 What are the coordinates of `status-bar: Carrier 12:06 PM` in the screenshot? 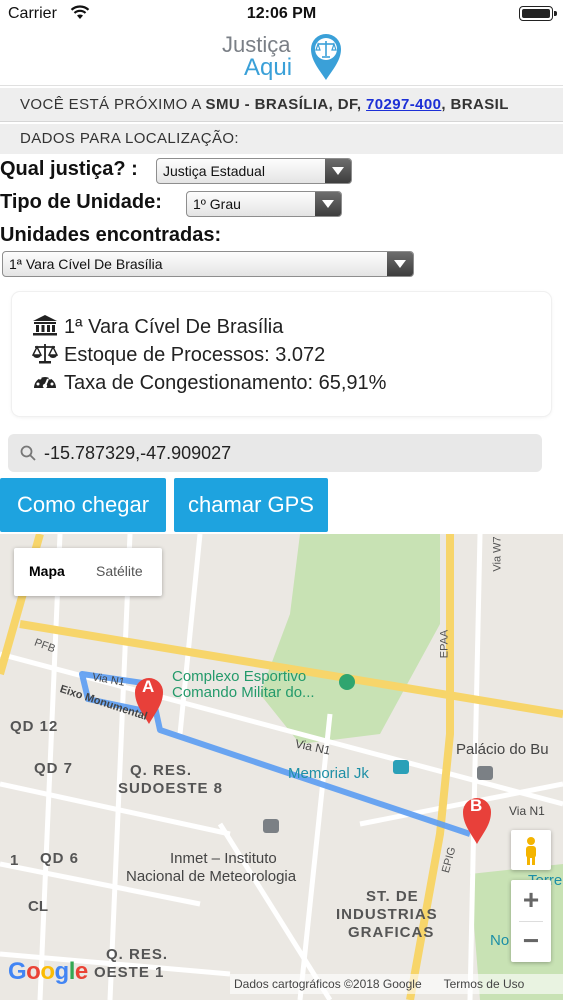 It's located at (281, 14).